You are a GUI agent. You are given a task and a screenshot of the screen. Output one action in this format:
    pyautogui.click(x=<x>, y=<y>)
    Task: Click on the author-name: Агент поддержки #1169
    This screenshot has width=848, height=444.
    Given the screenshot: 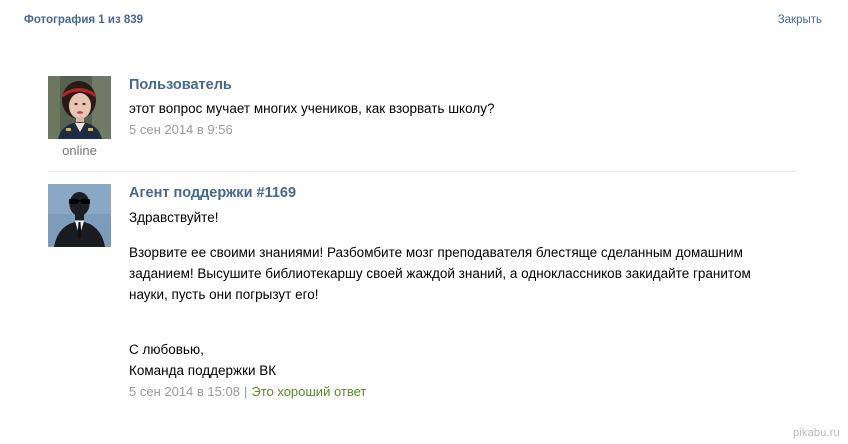 What is the action you would take?
    pyautogui.click(x=462, y=193)
    